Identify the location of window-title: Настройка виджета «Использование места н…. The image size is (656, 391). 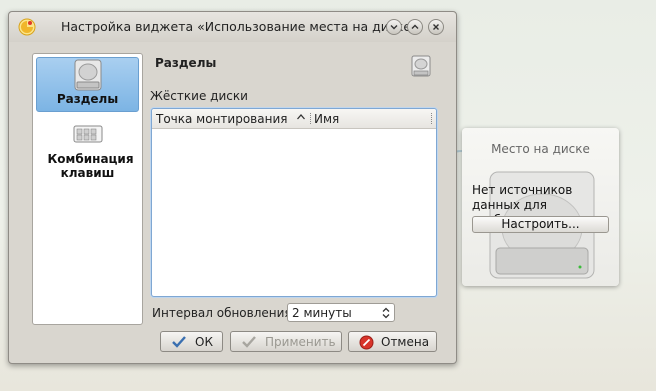
(240, 26).